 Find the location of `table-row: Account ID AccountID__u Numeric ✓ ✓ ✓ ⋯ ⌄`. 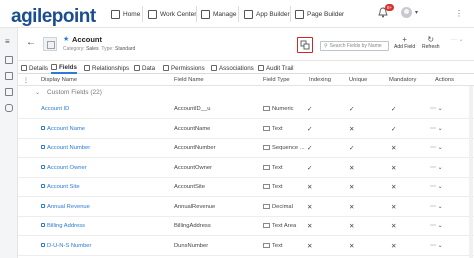

table-row: Account ID AccountID__u Numeric ✓ ✓ ✓ ⋯ ⌄ is located at coordinates (246, 109).